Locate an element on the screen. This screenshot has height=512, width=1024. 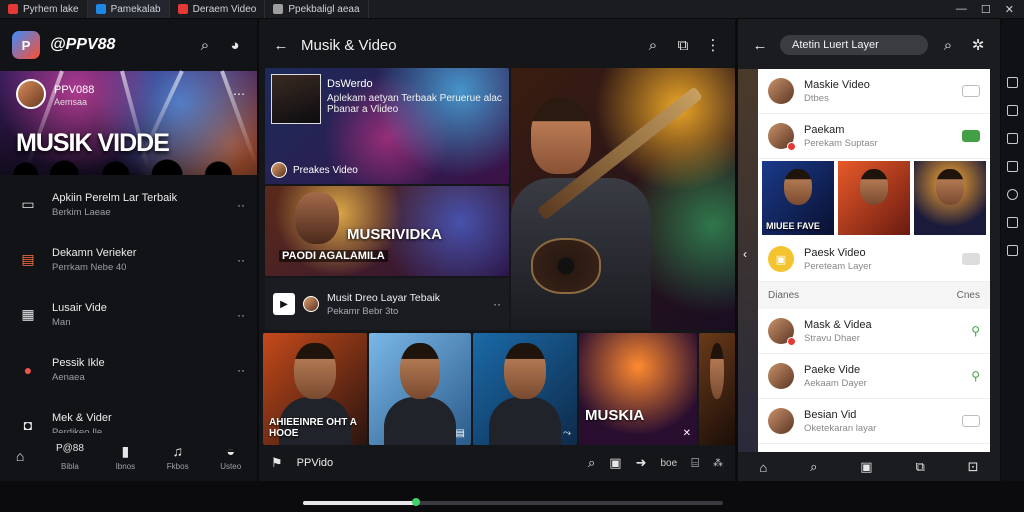
nav-ppv: P@88 Bibla is located at coordinates (70, 457).